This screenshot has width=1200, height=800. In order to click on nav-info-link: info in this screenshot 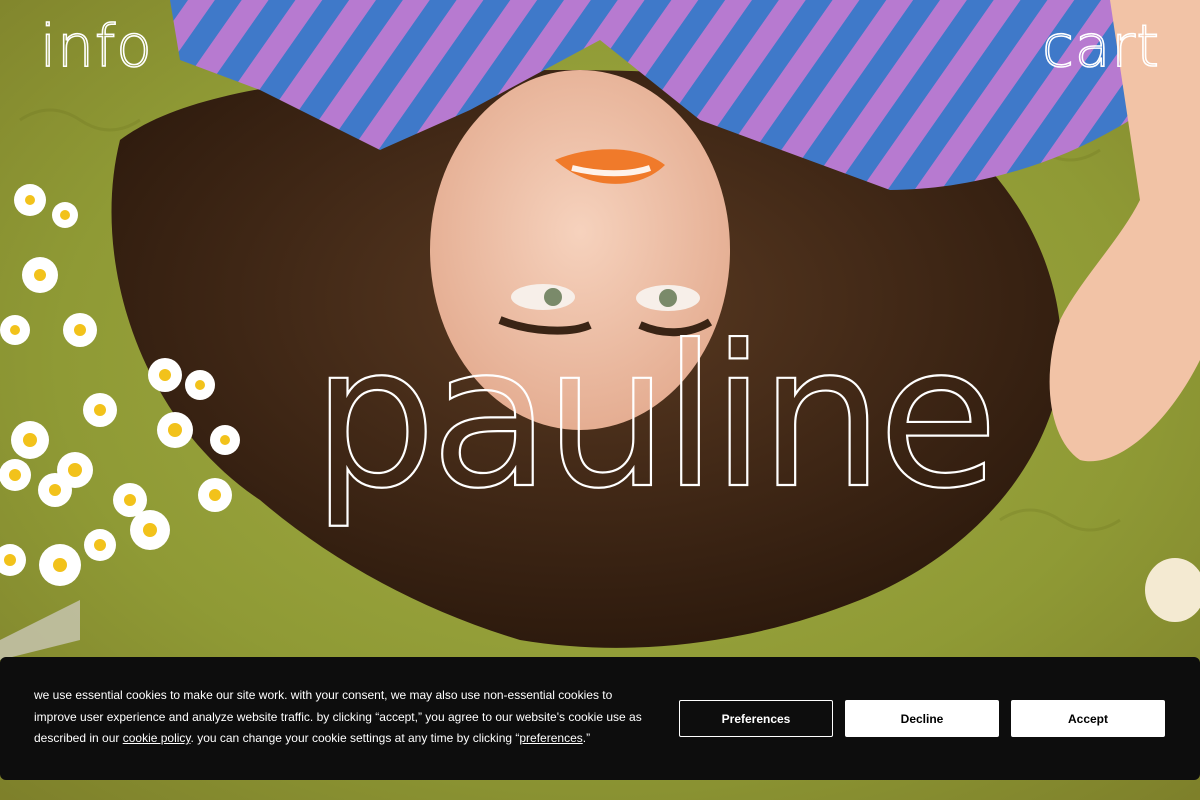, I will do `click(96, 46)`.